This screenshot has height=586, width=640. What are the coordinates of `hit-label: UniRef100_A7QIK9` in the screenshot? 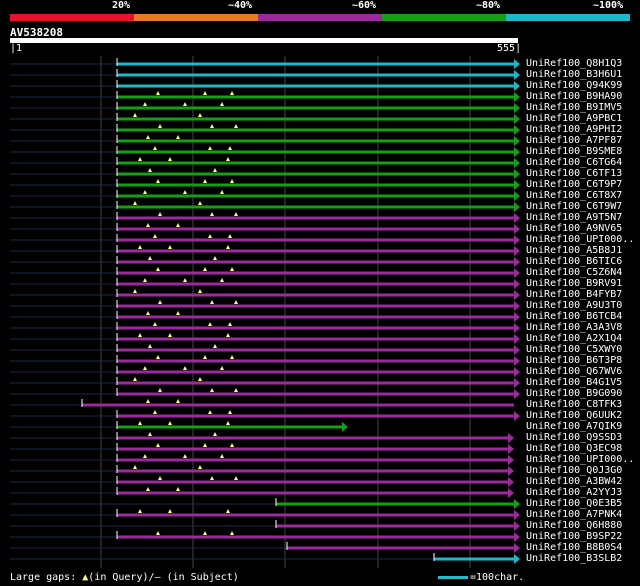 It's located at (582, 426).